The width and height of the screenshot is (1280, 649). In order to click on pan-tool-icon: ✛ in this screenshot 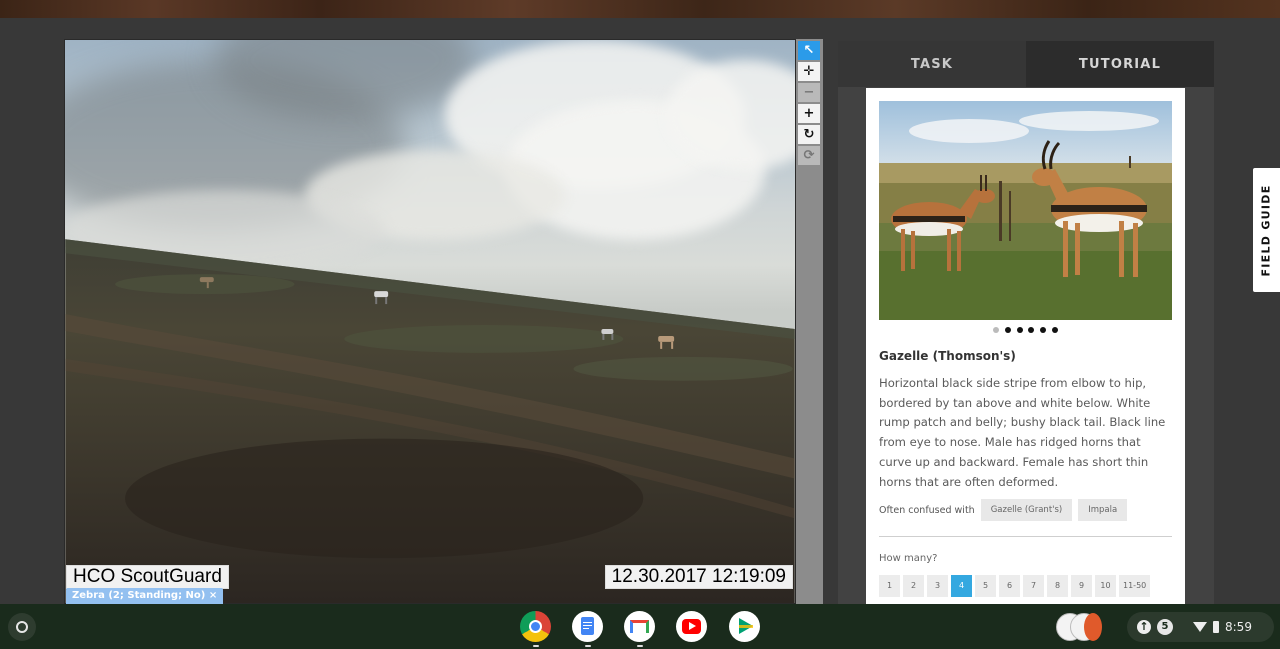, I will do `click(809, 71)`.